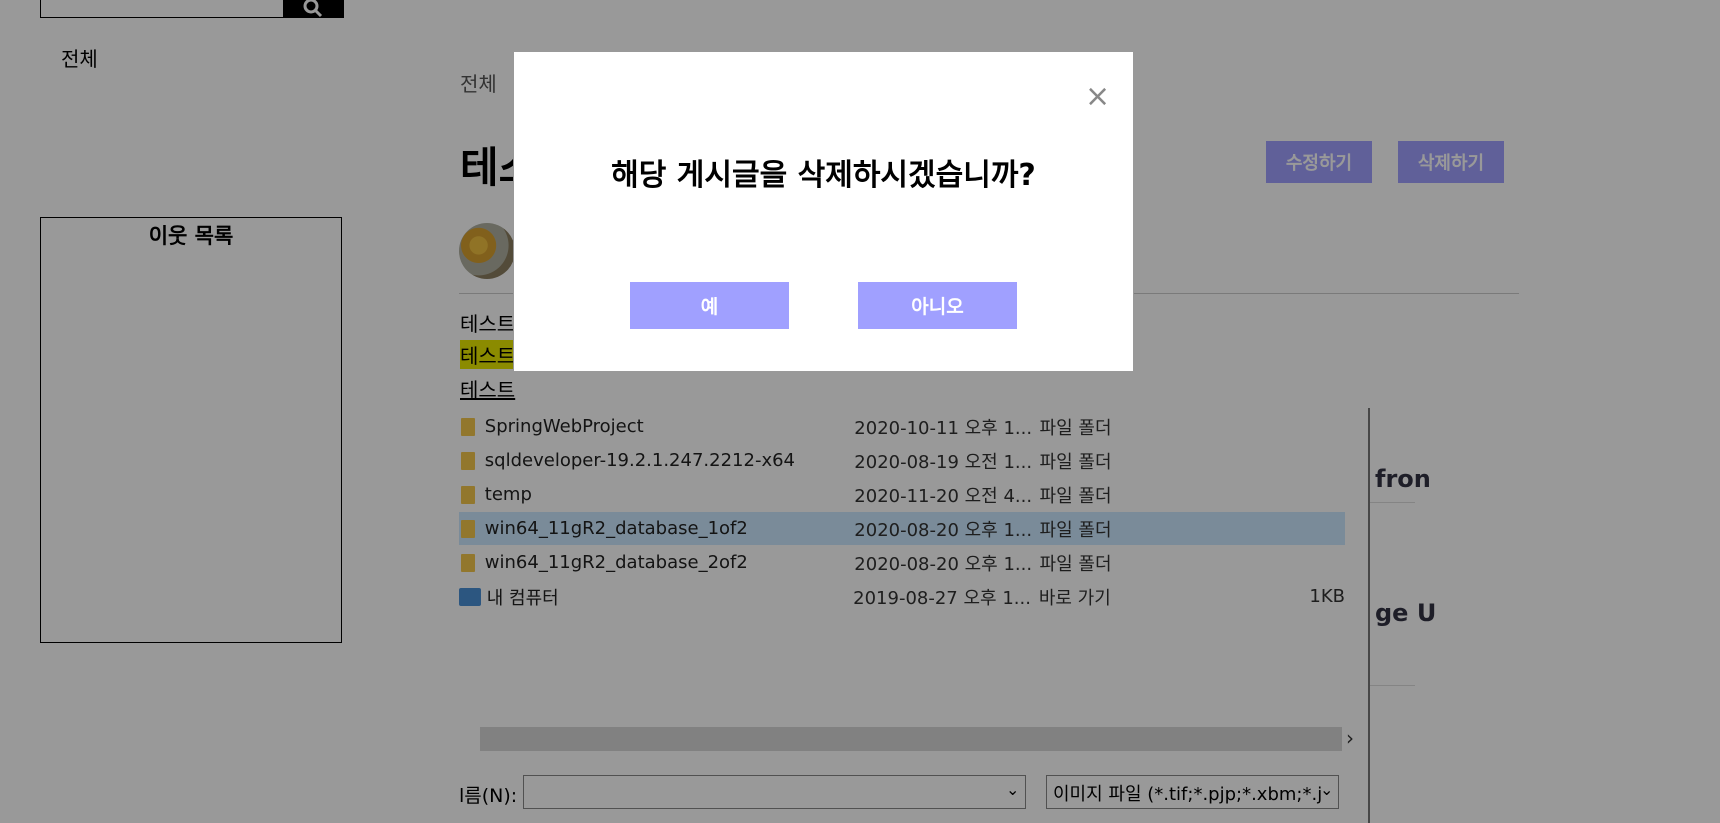 Image resolution: width=1720 pixels, height=823 pixels. Describe the element at coordinates (823, 175) in the screenshot. I see `confirm-message: 해당 게시글을 삭제하시겠습니까?` at that location.